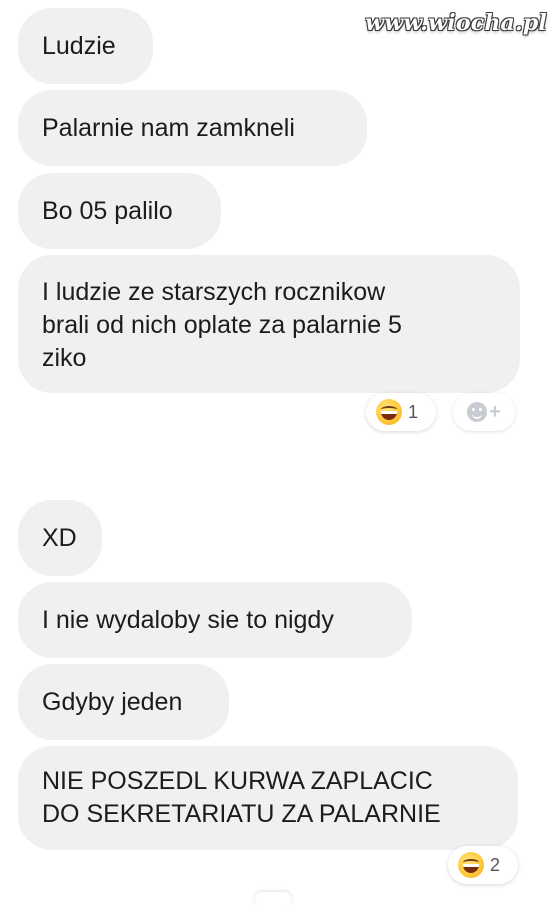 The width and height of the screenshot is (559, 906). Describe the element at coordinates (64, 358) in the screenshot. I see `message-text-line: ziko` at that location.